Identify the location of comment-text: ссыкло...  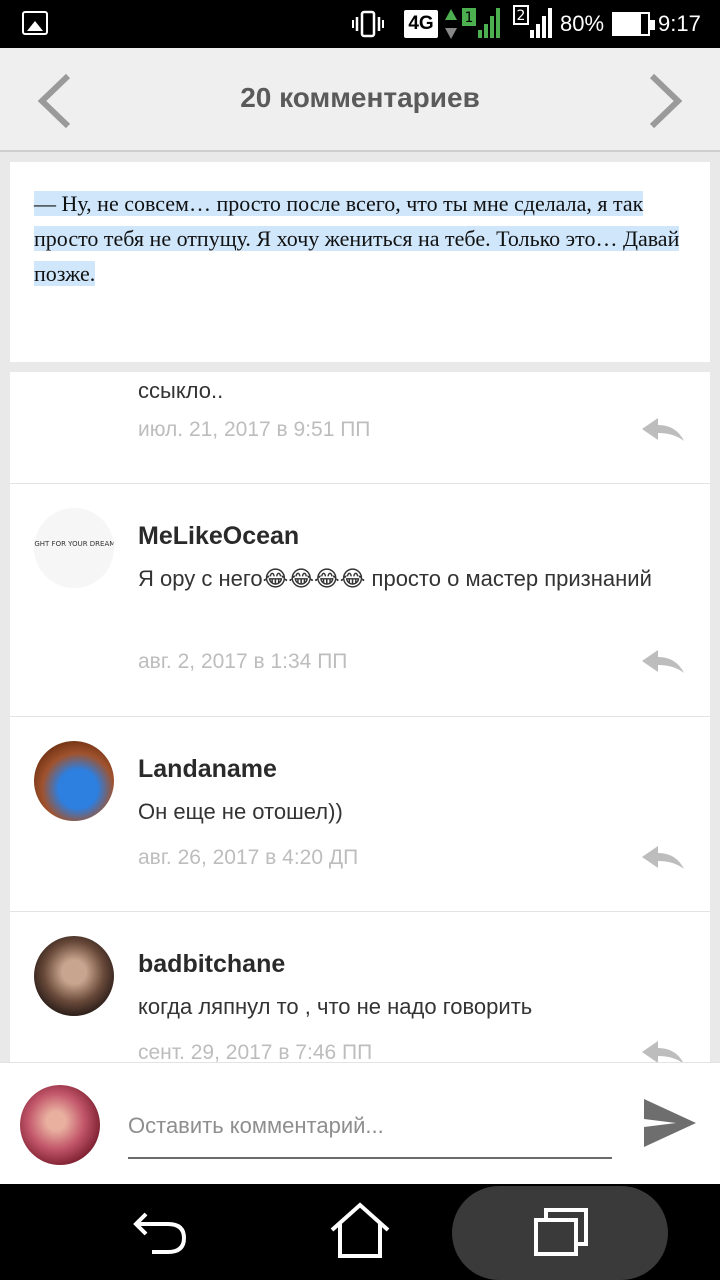
(181, 390).